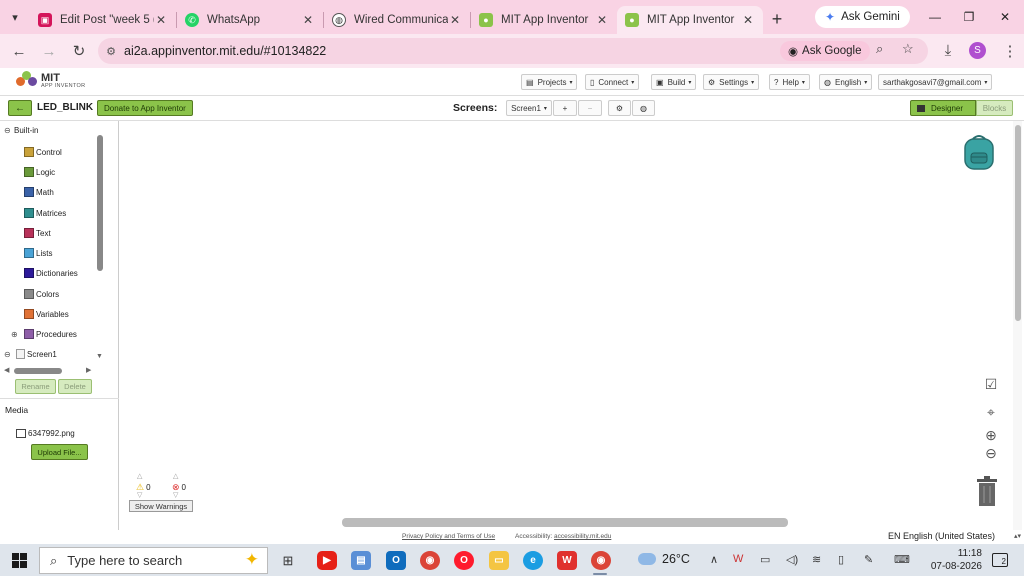  I want to click on edge-icon: e, so click(533, 560).